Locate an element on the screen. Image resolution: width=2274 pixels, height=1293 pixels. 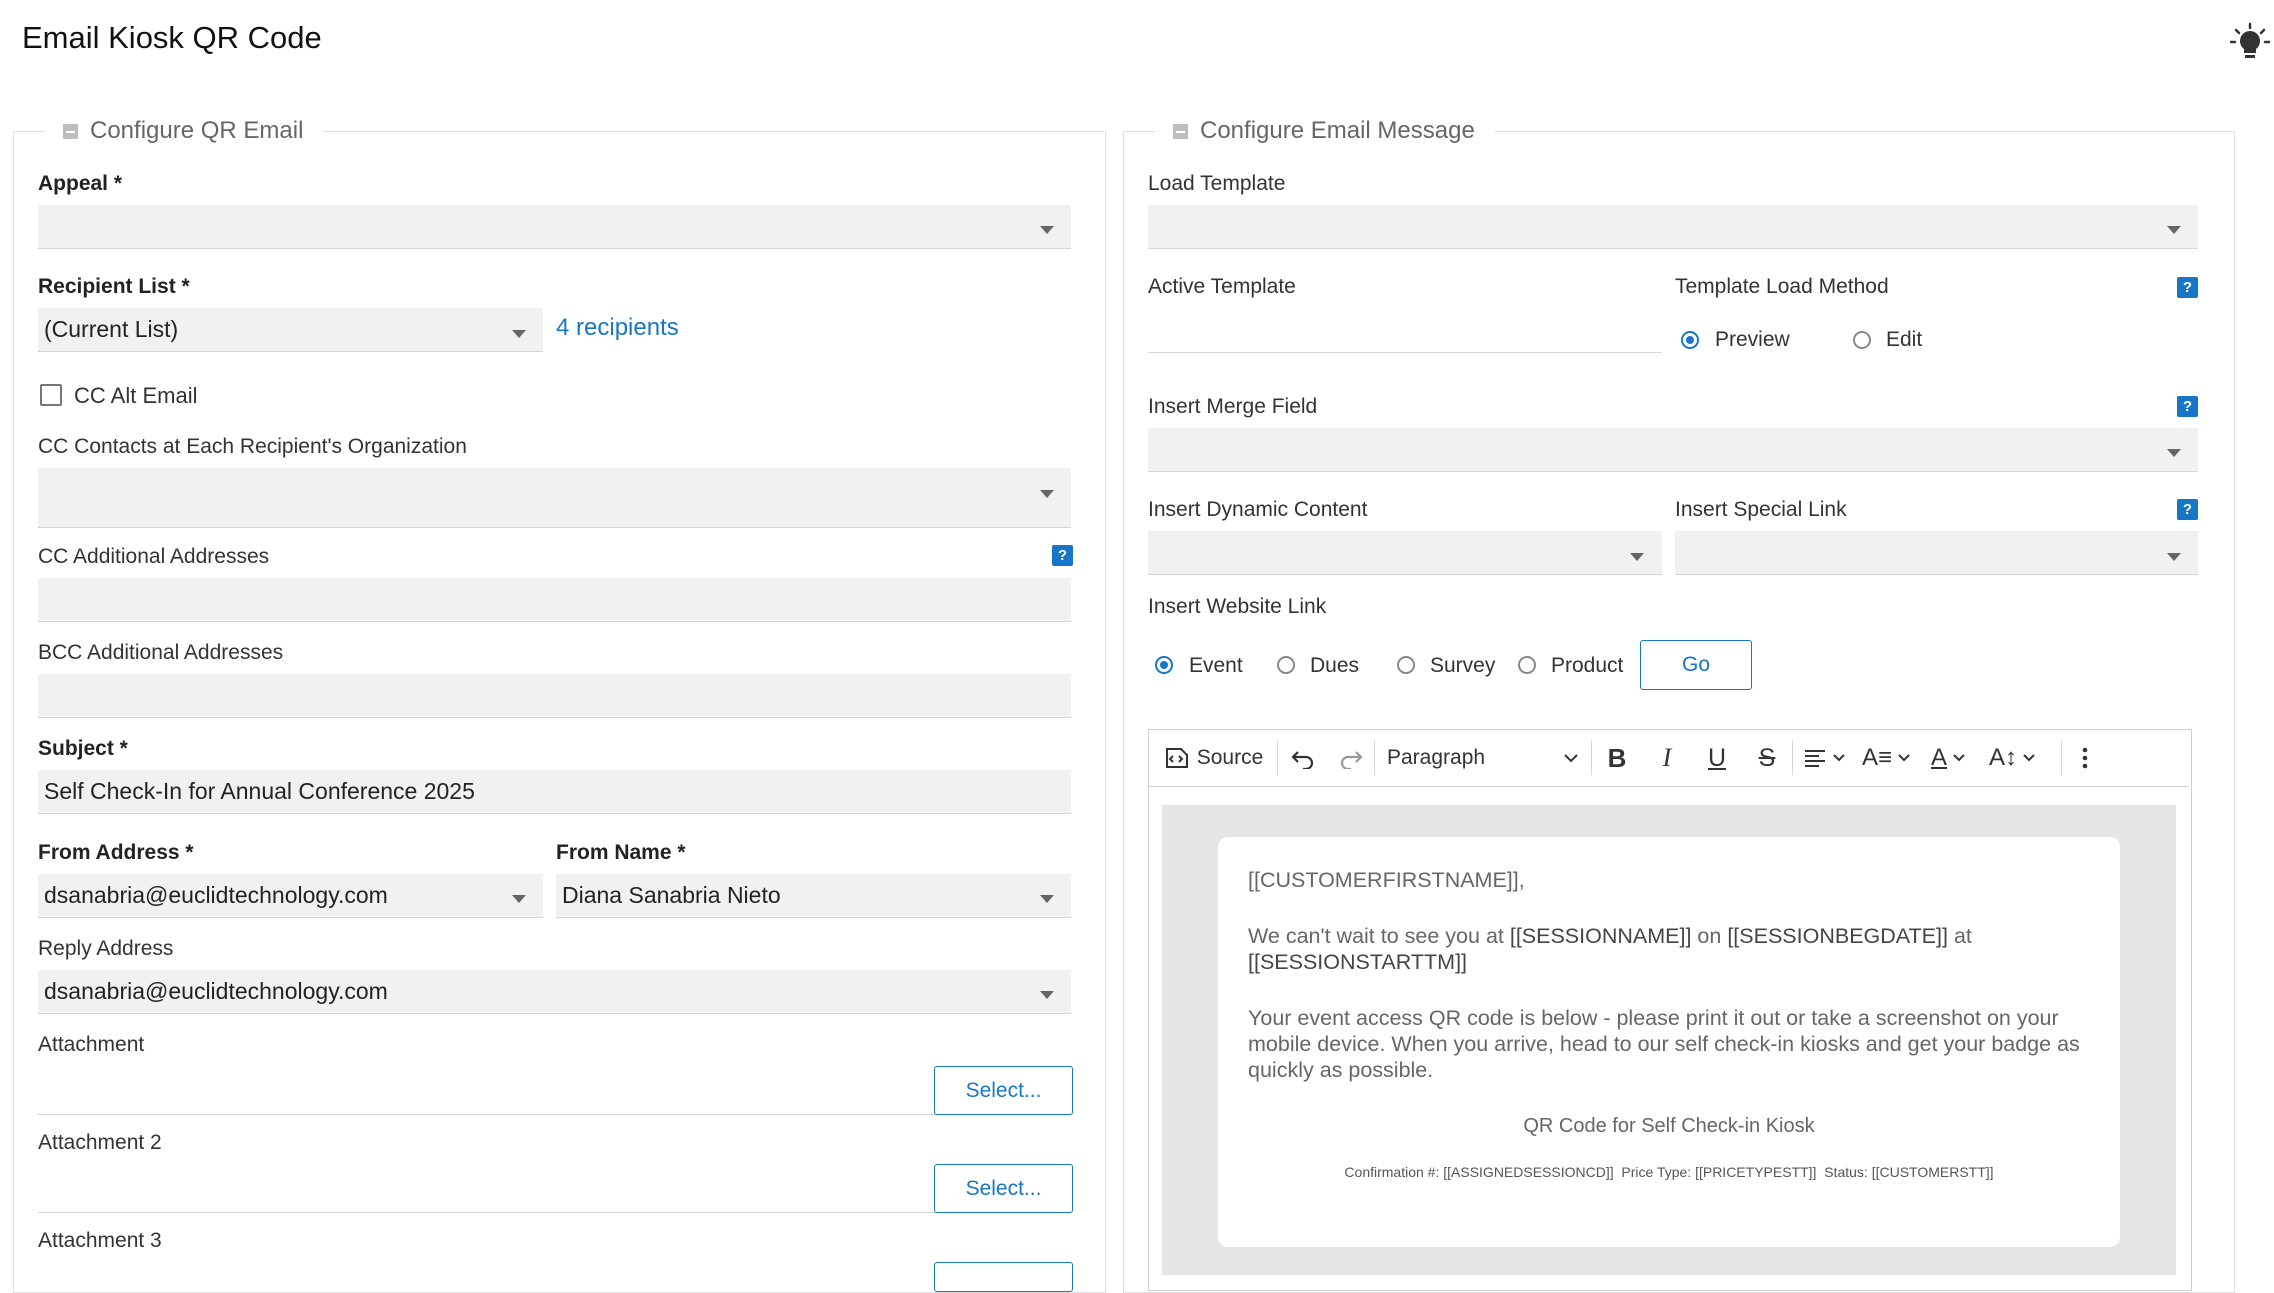
font-size-icon: A≡ is located at coordinates (1876, 757).